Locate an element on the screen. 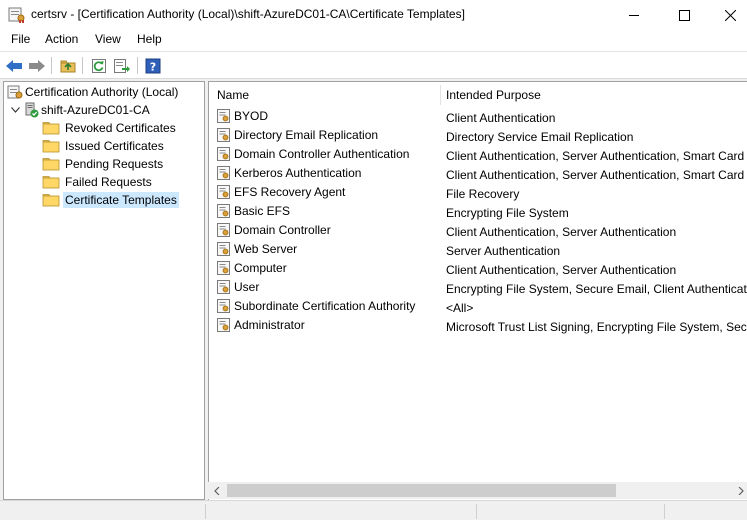  tree-item-certification-authority: Certification Authority (Local) is located at coordinates (93, 92).